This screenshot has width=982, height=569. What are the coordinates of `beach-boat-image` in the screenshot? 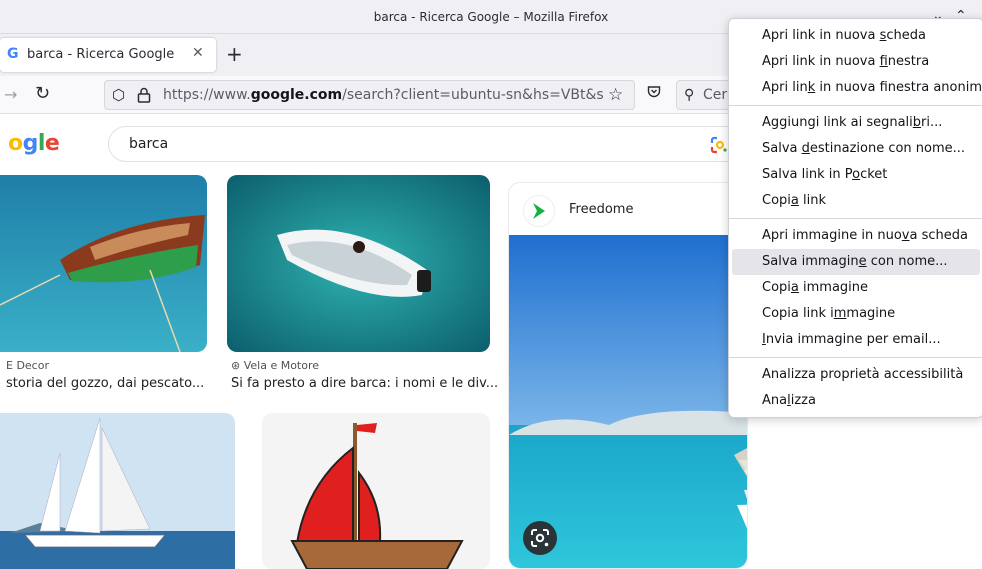 It's located at (628, 401).